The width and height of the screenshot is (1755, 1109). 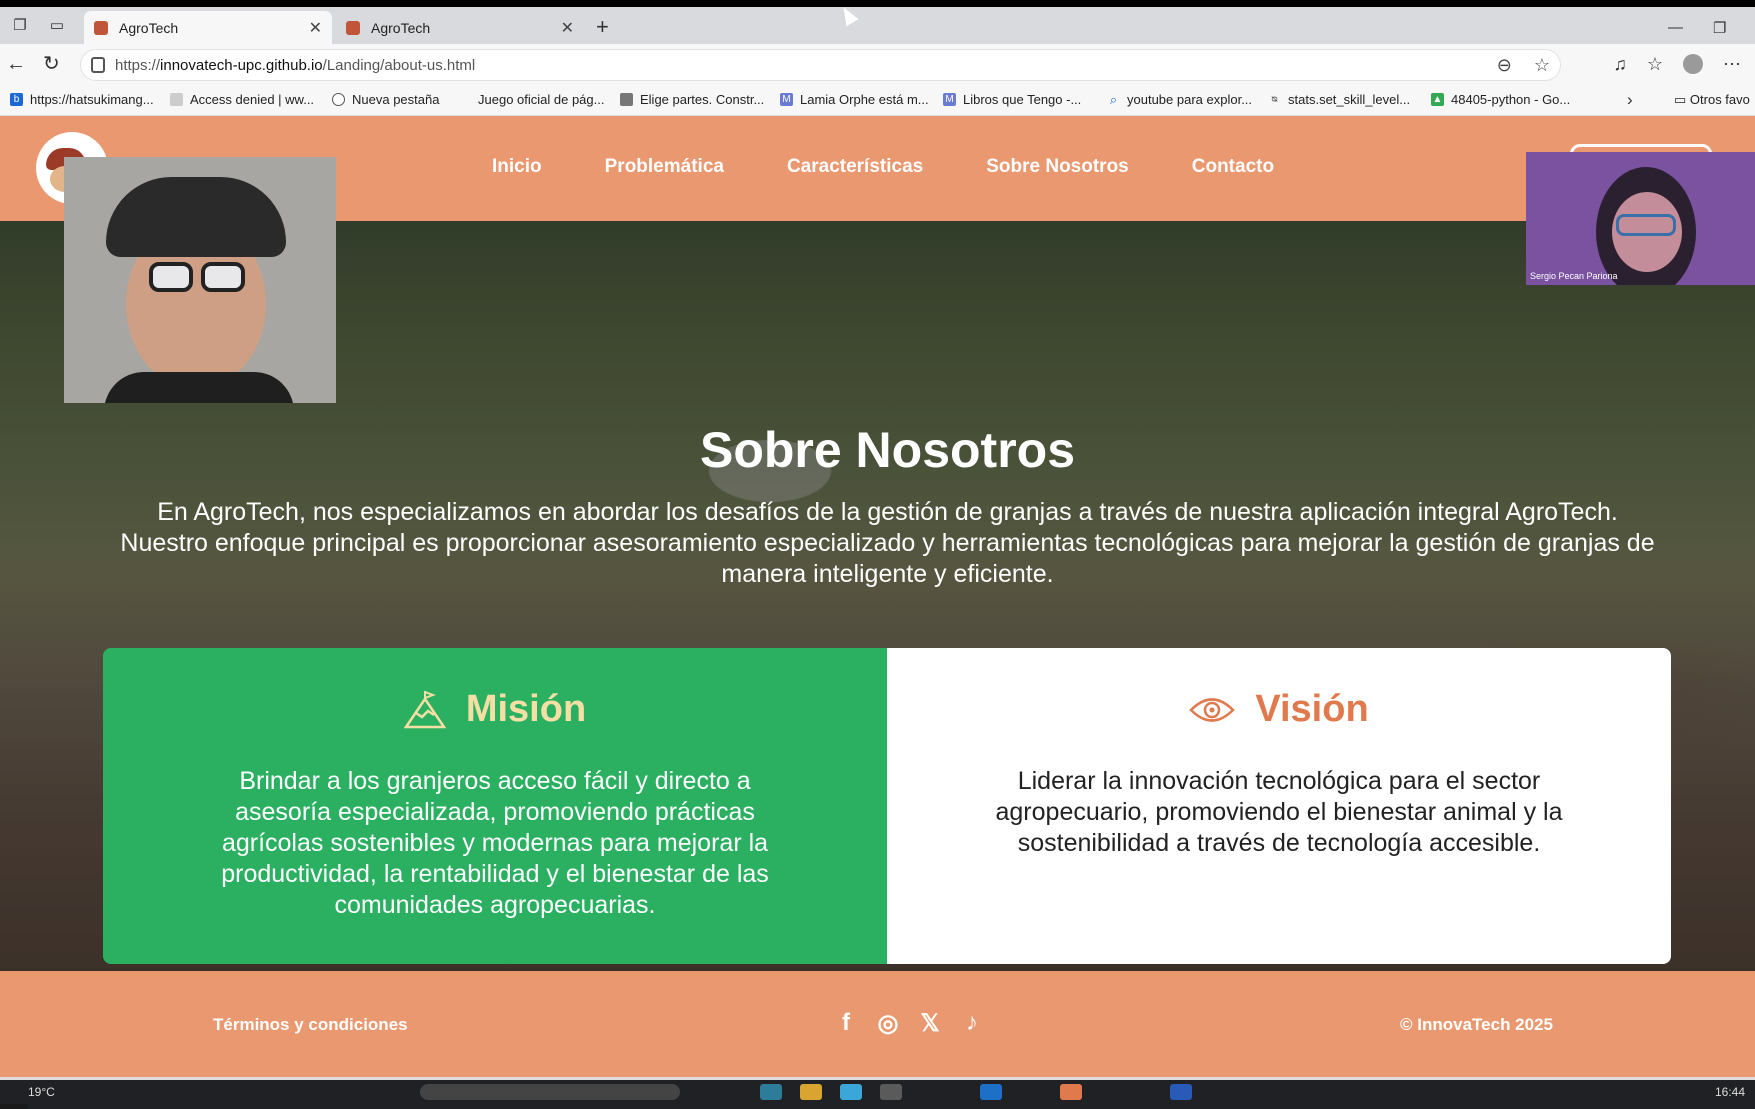 What do you see at coordinates (200, 280) in the screenshot?
I see `video-feed-self` at bounding box center [200, 280].